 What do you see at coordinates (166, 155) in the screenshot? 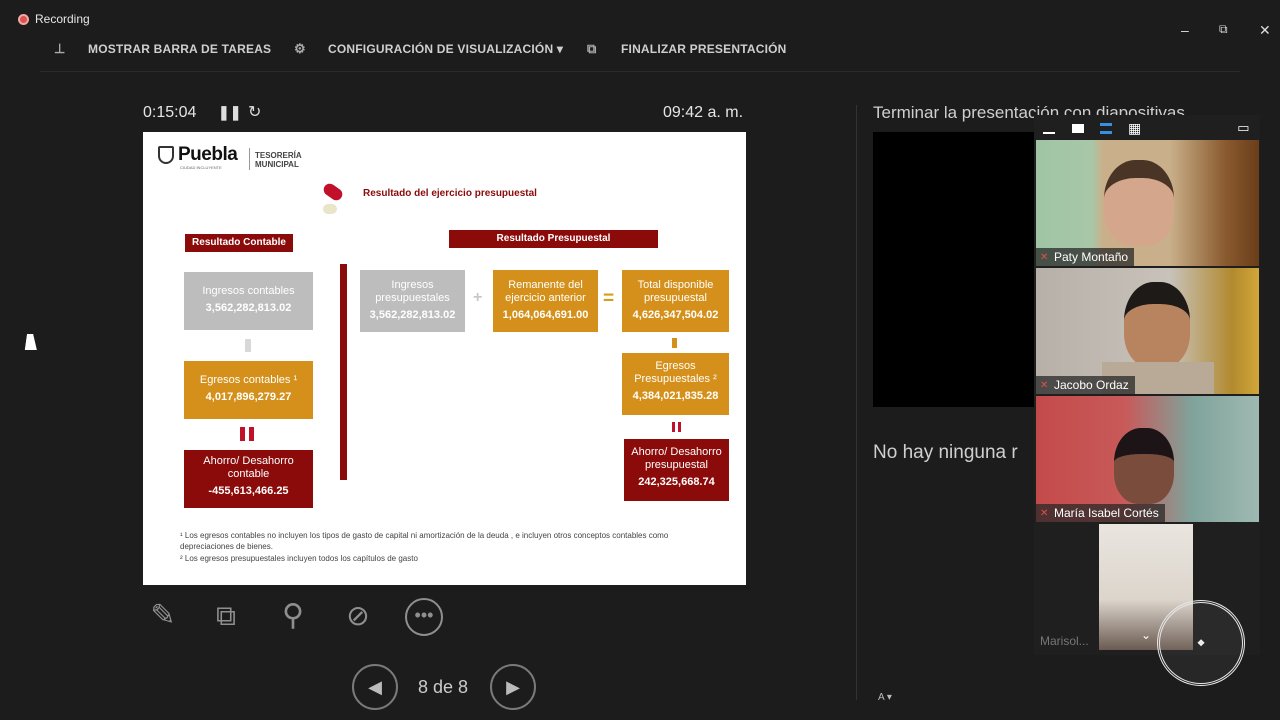
I see `puebla-shield-icon` at bounding box center [166, 155].